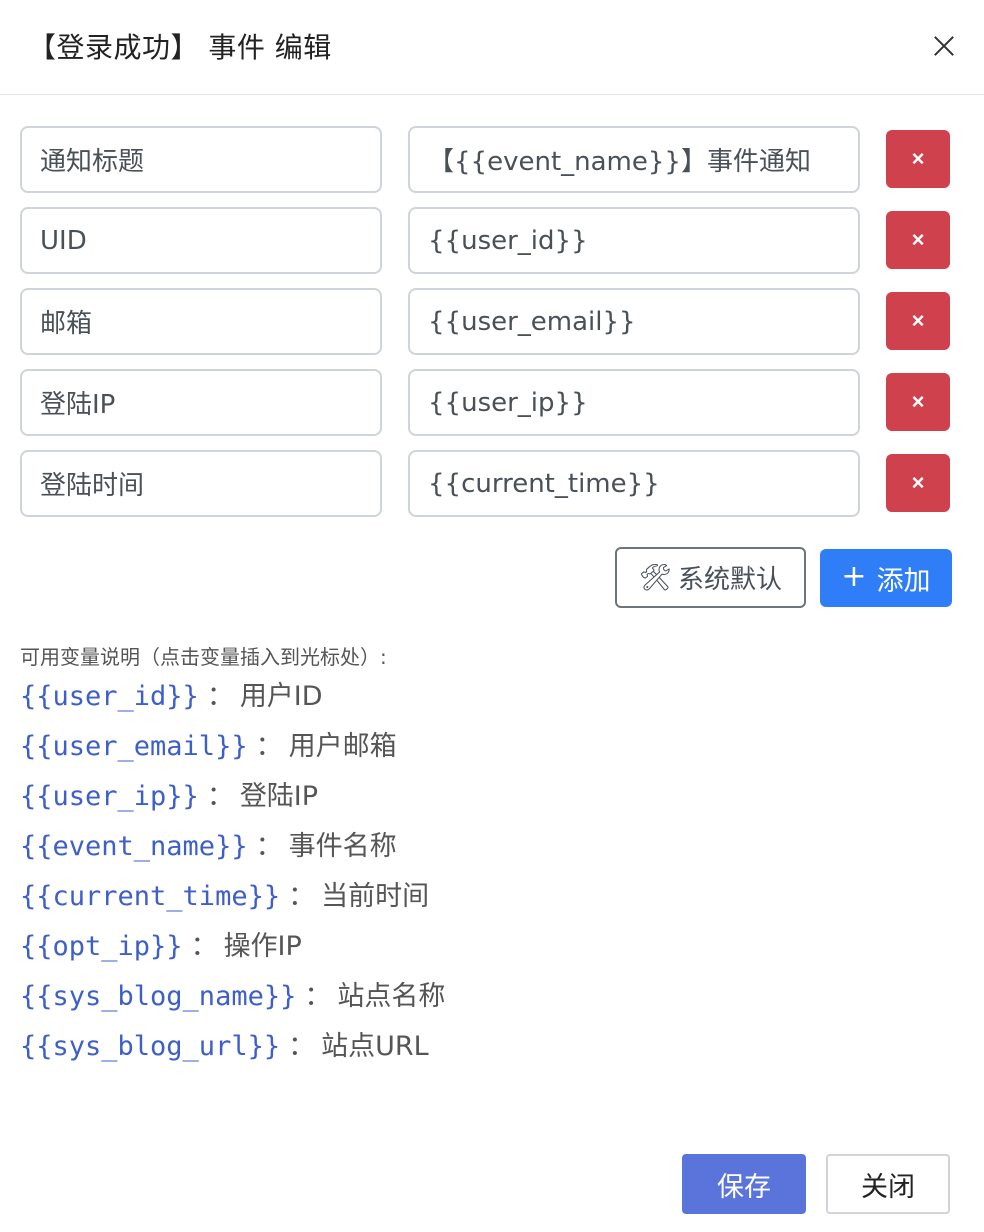  What do you see at coordinates (158, 996) in the screenshot?
I see `variable-code: {{sys_blog_name}}` at bounding box center [158, 996].